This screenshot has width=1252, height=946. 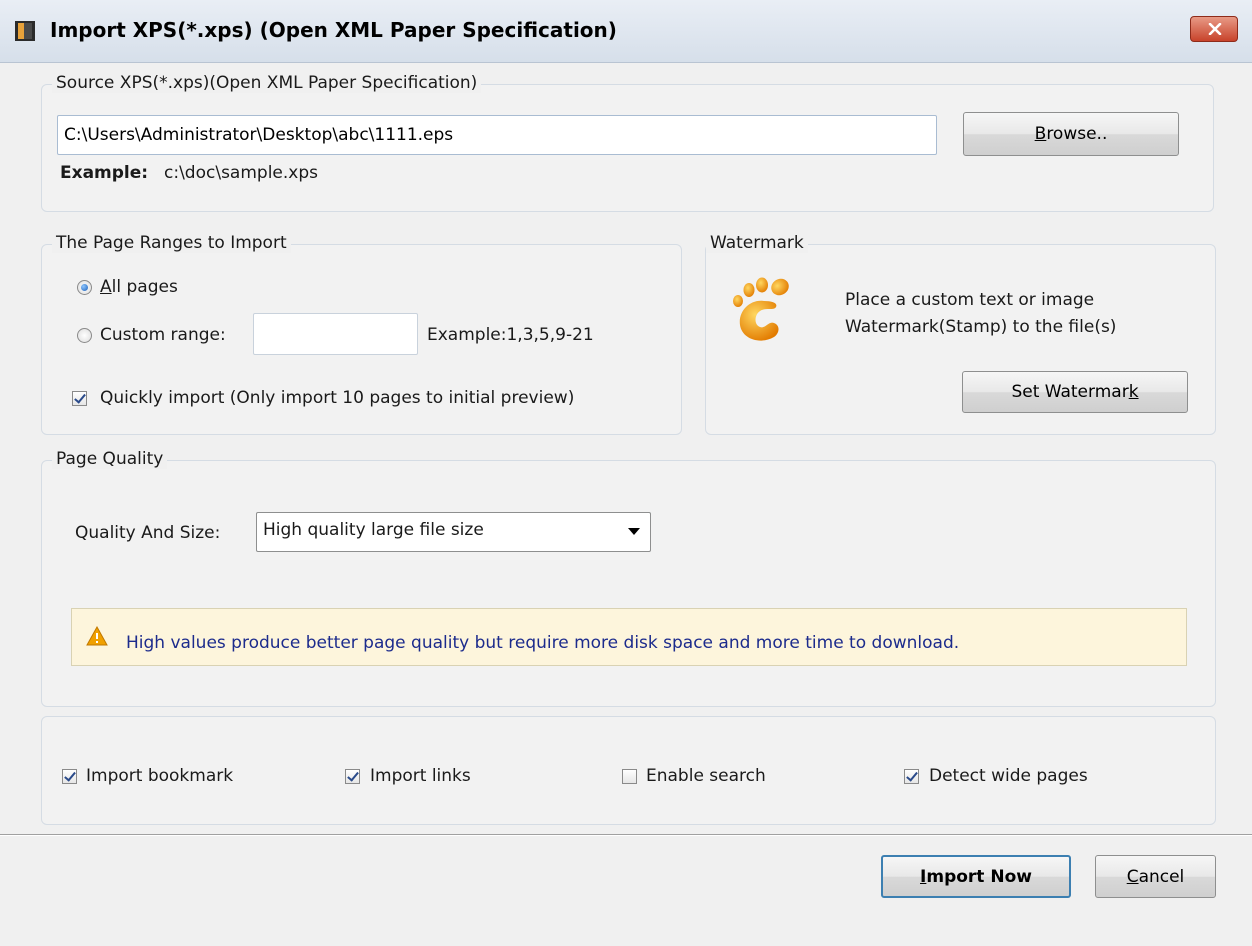 I want to click on browse-button: Browse.., so click(x=1071, y=134).